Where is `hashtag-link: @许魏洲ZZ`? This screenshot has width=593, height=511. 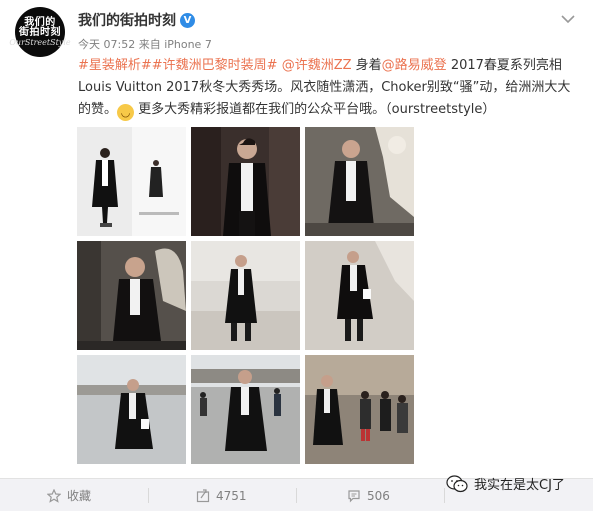
hashtag-link: @许魏洲ZZ is located at coordinates (317, 65).